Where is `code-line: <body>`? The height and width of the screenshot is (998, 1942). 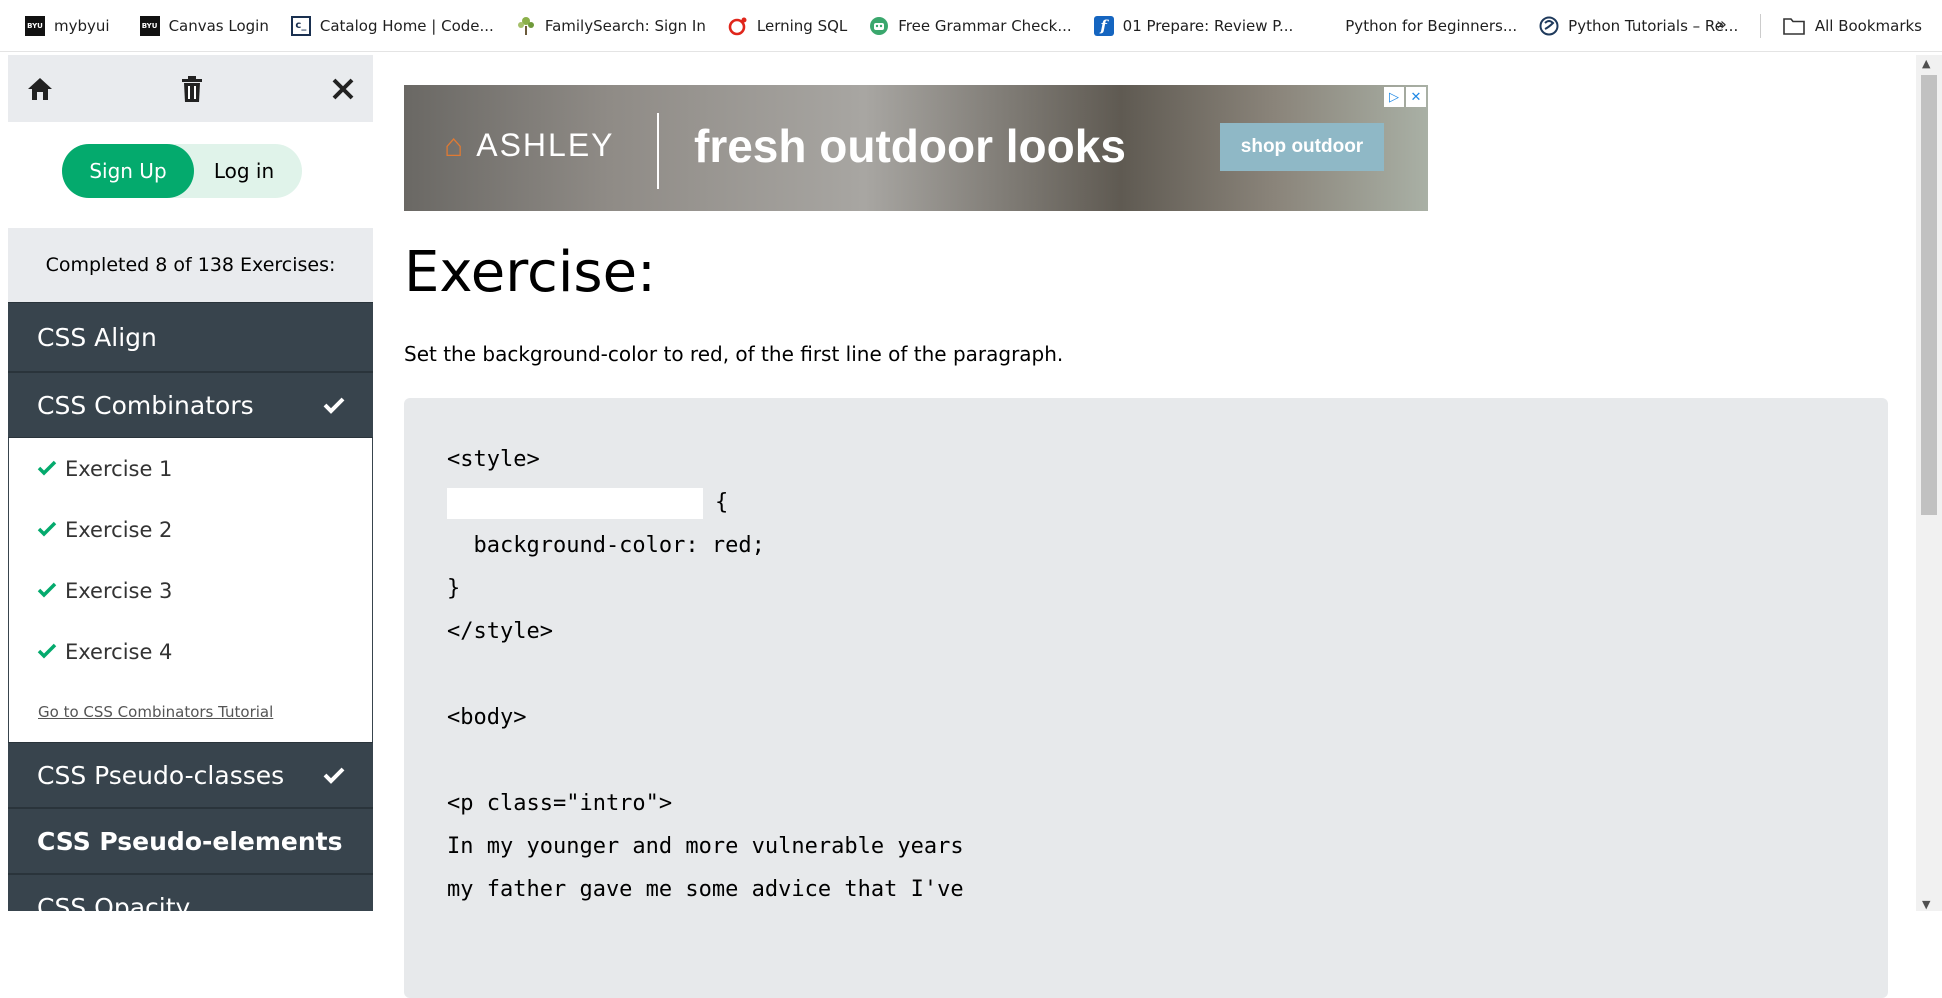
code-line: <body> is located at coordinates (487, 717).